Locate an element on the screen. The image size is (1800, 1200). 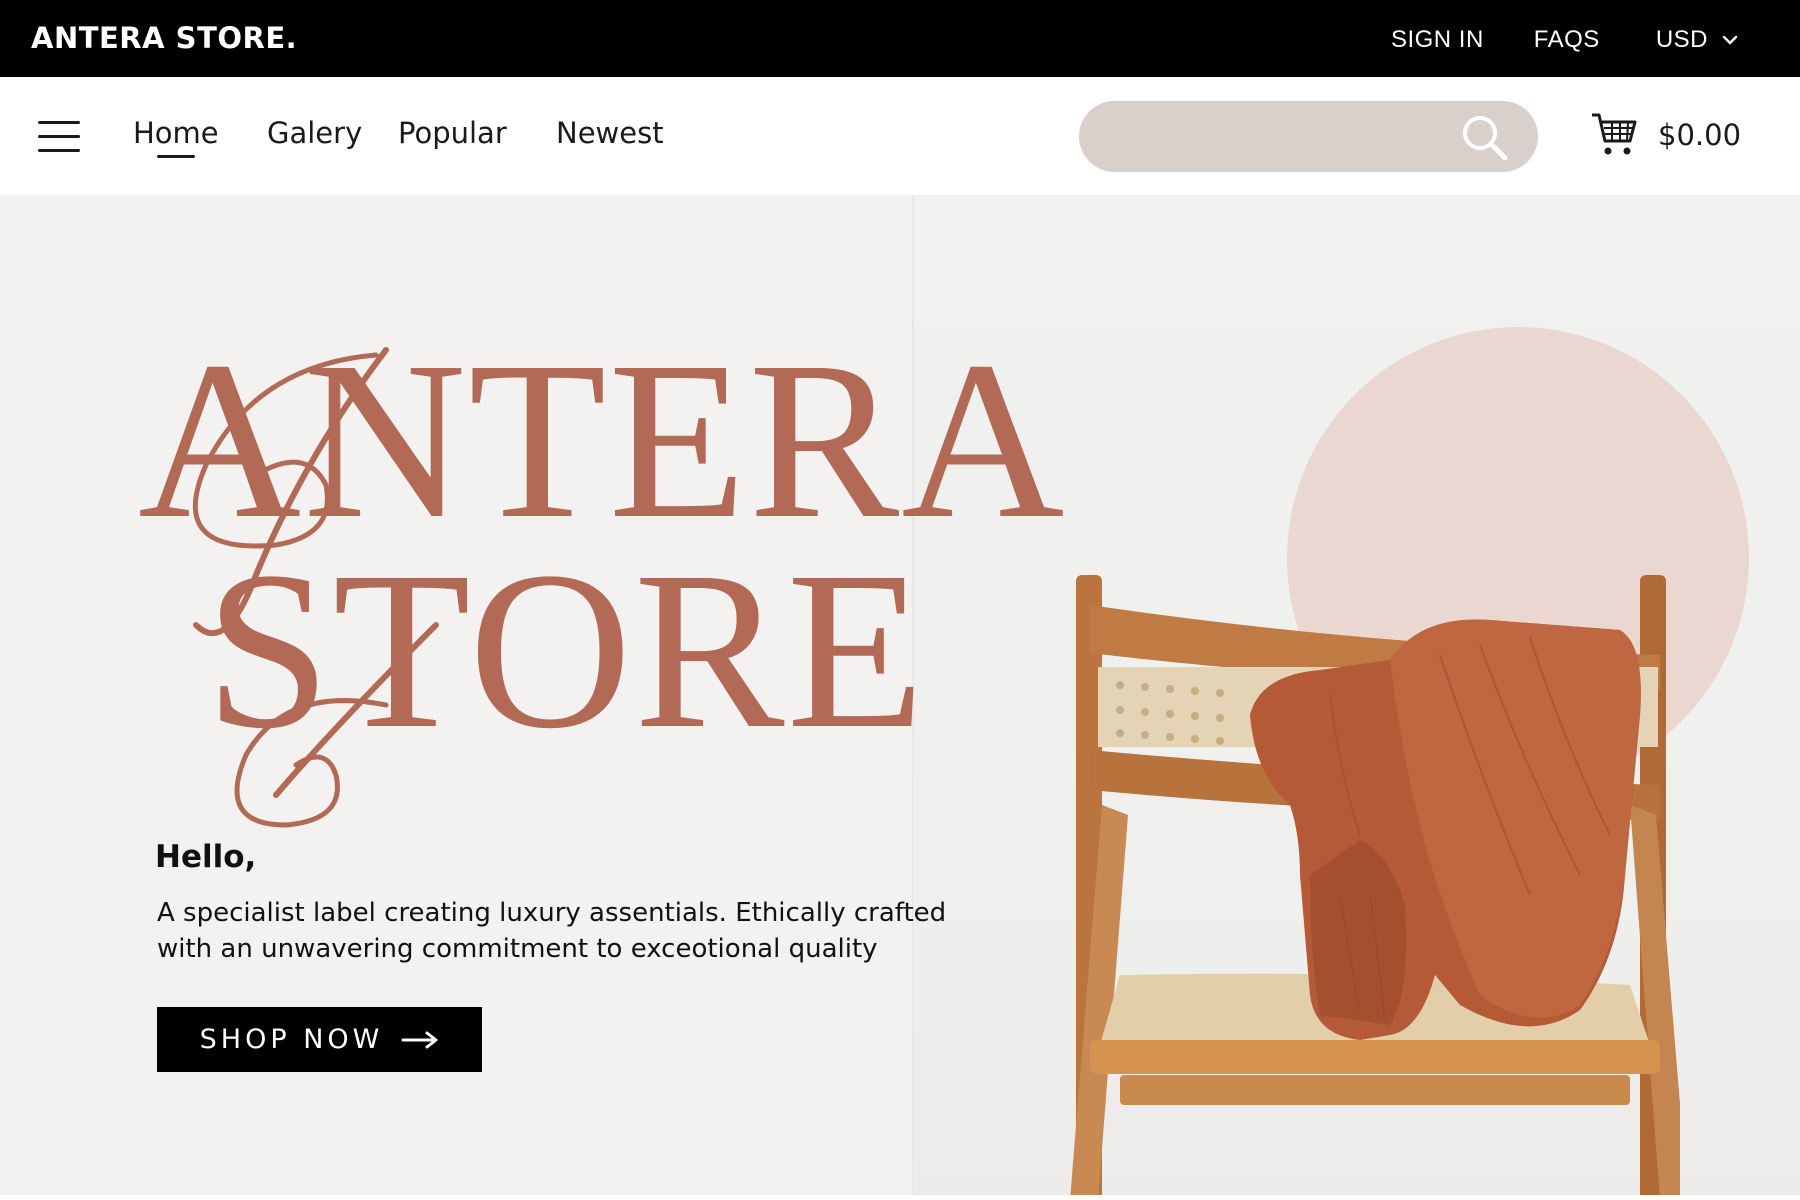
brand-logo: ANTERA STORE. is located at coordinates (164, 38).